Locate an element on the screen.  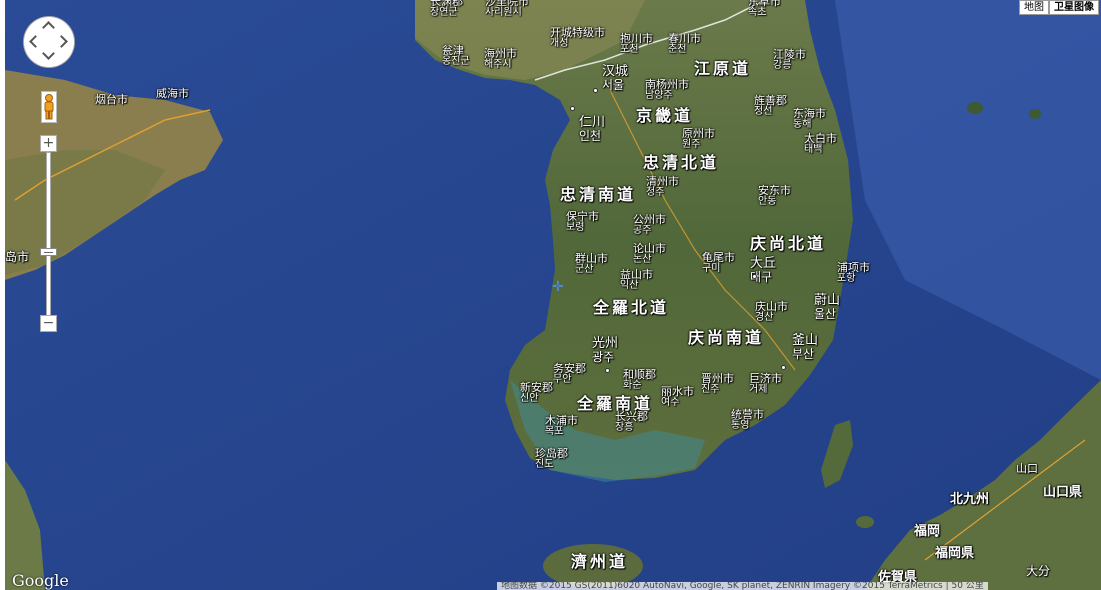
map-type-control: 地图 卫星图像 is located at coordinates (1059, 7).